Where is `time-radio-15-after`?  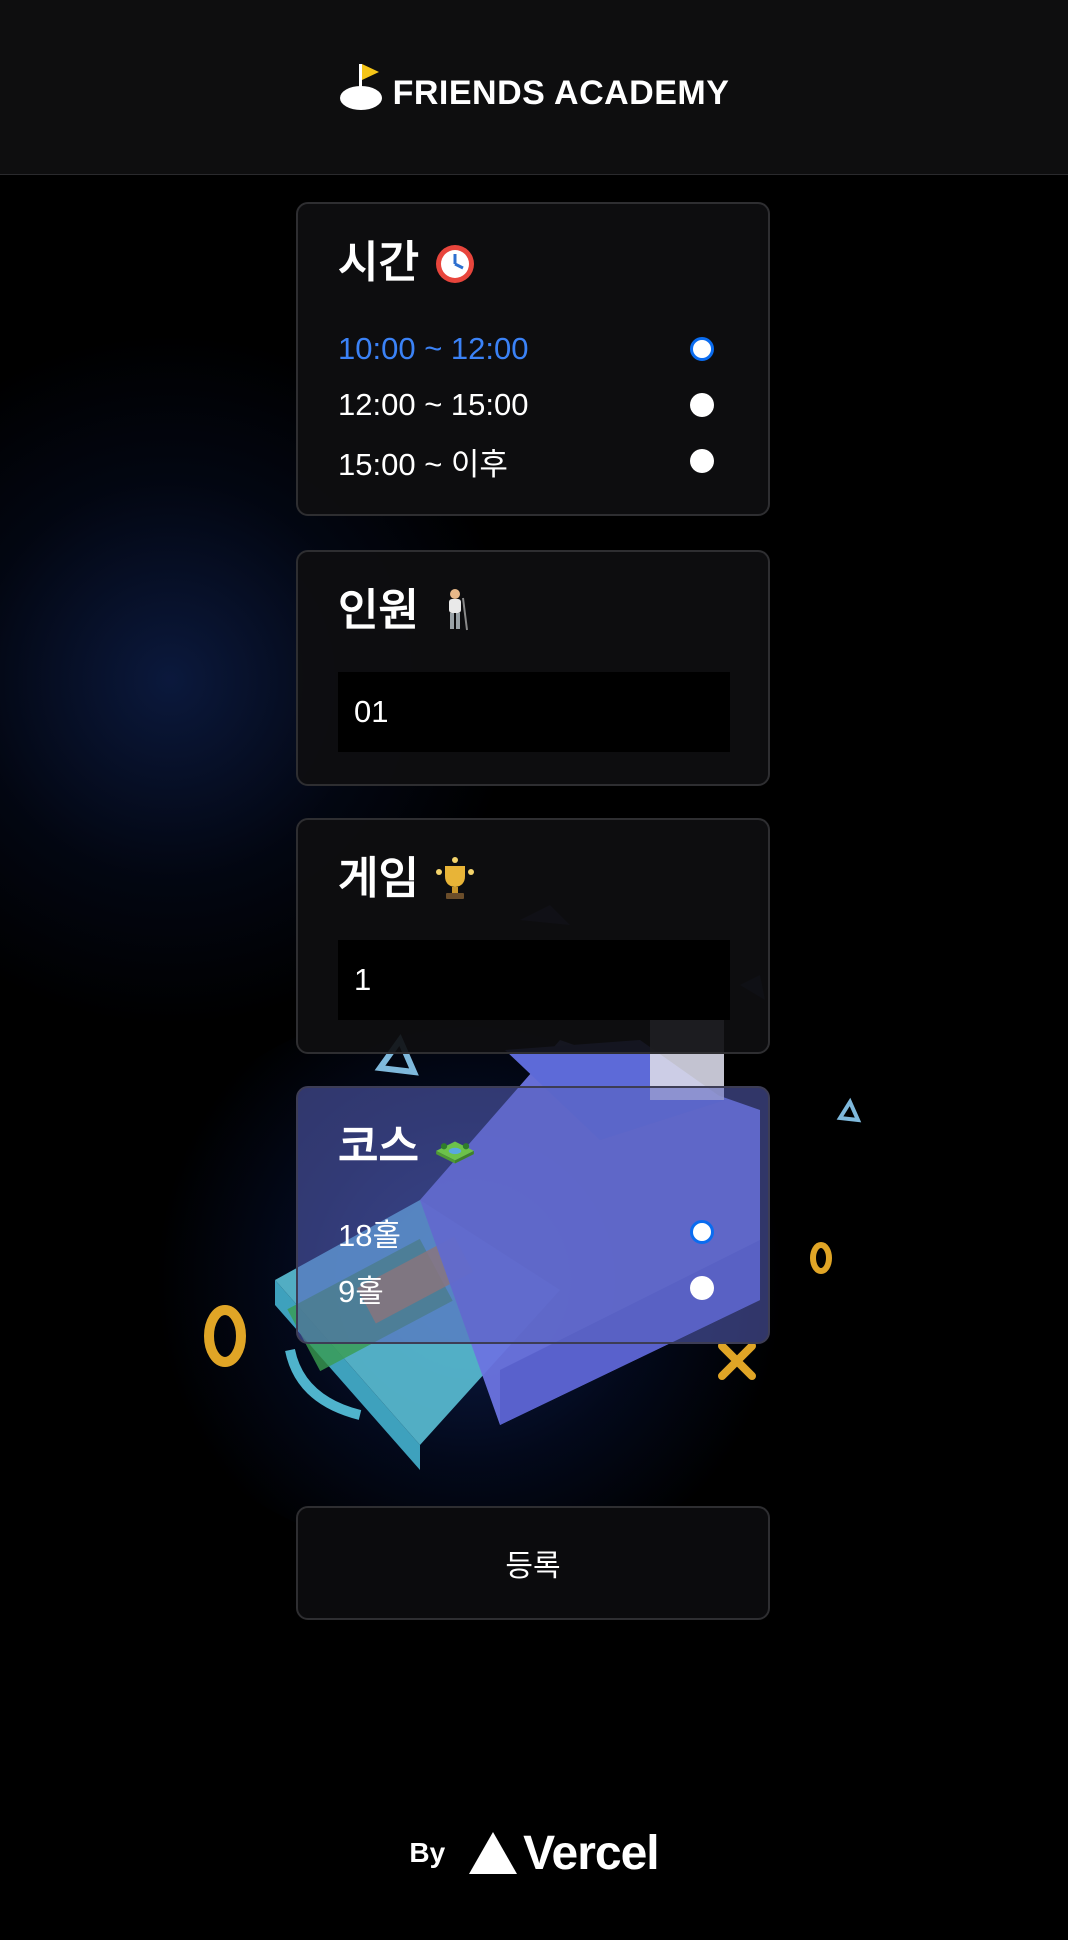 time-radio-15-after is located at coordinates (702, 461).